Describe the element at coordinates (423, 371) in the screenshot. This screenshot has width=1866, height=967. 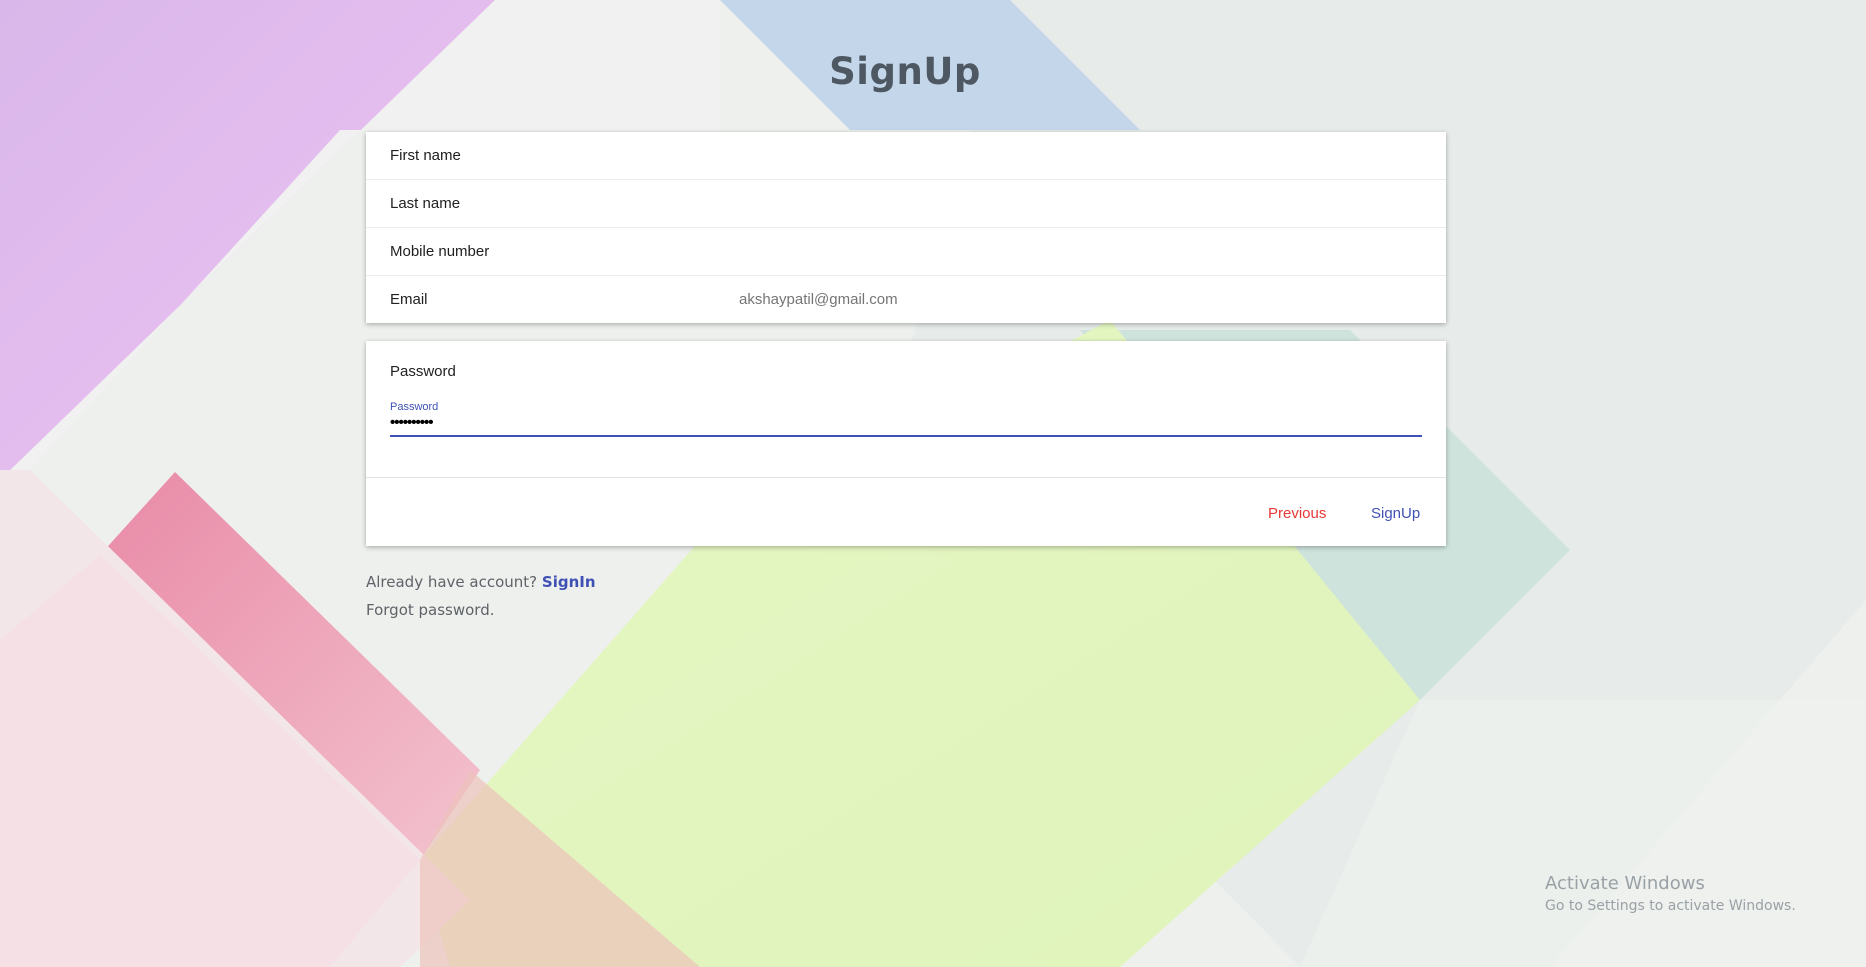
I see `password-step-heading: Password` at that location.